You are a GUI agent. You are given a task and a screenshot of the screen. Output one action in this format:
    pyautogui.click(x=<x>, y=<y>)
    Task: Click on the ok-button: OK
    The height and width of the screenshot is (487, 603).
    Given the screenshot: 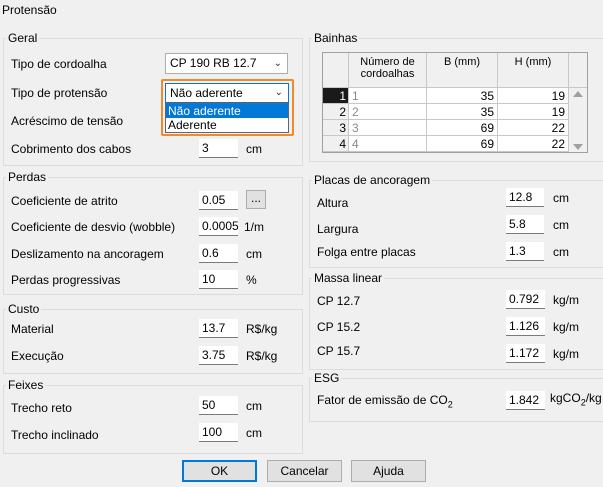 What is the action you would take?
    pyautogui.click(x=219, y=471)
    